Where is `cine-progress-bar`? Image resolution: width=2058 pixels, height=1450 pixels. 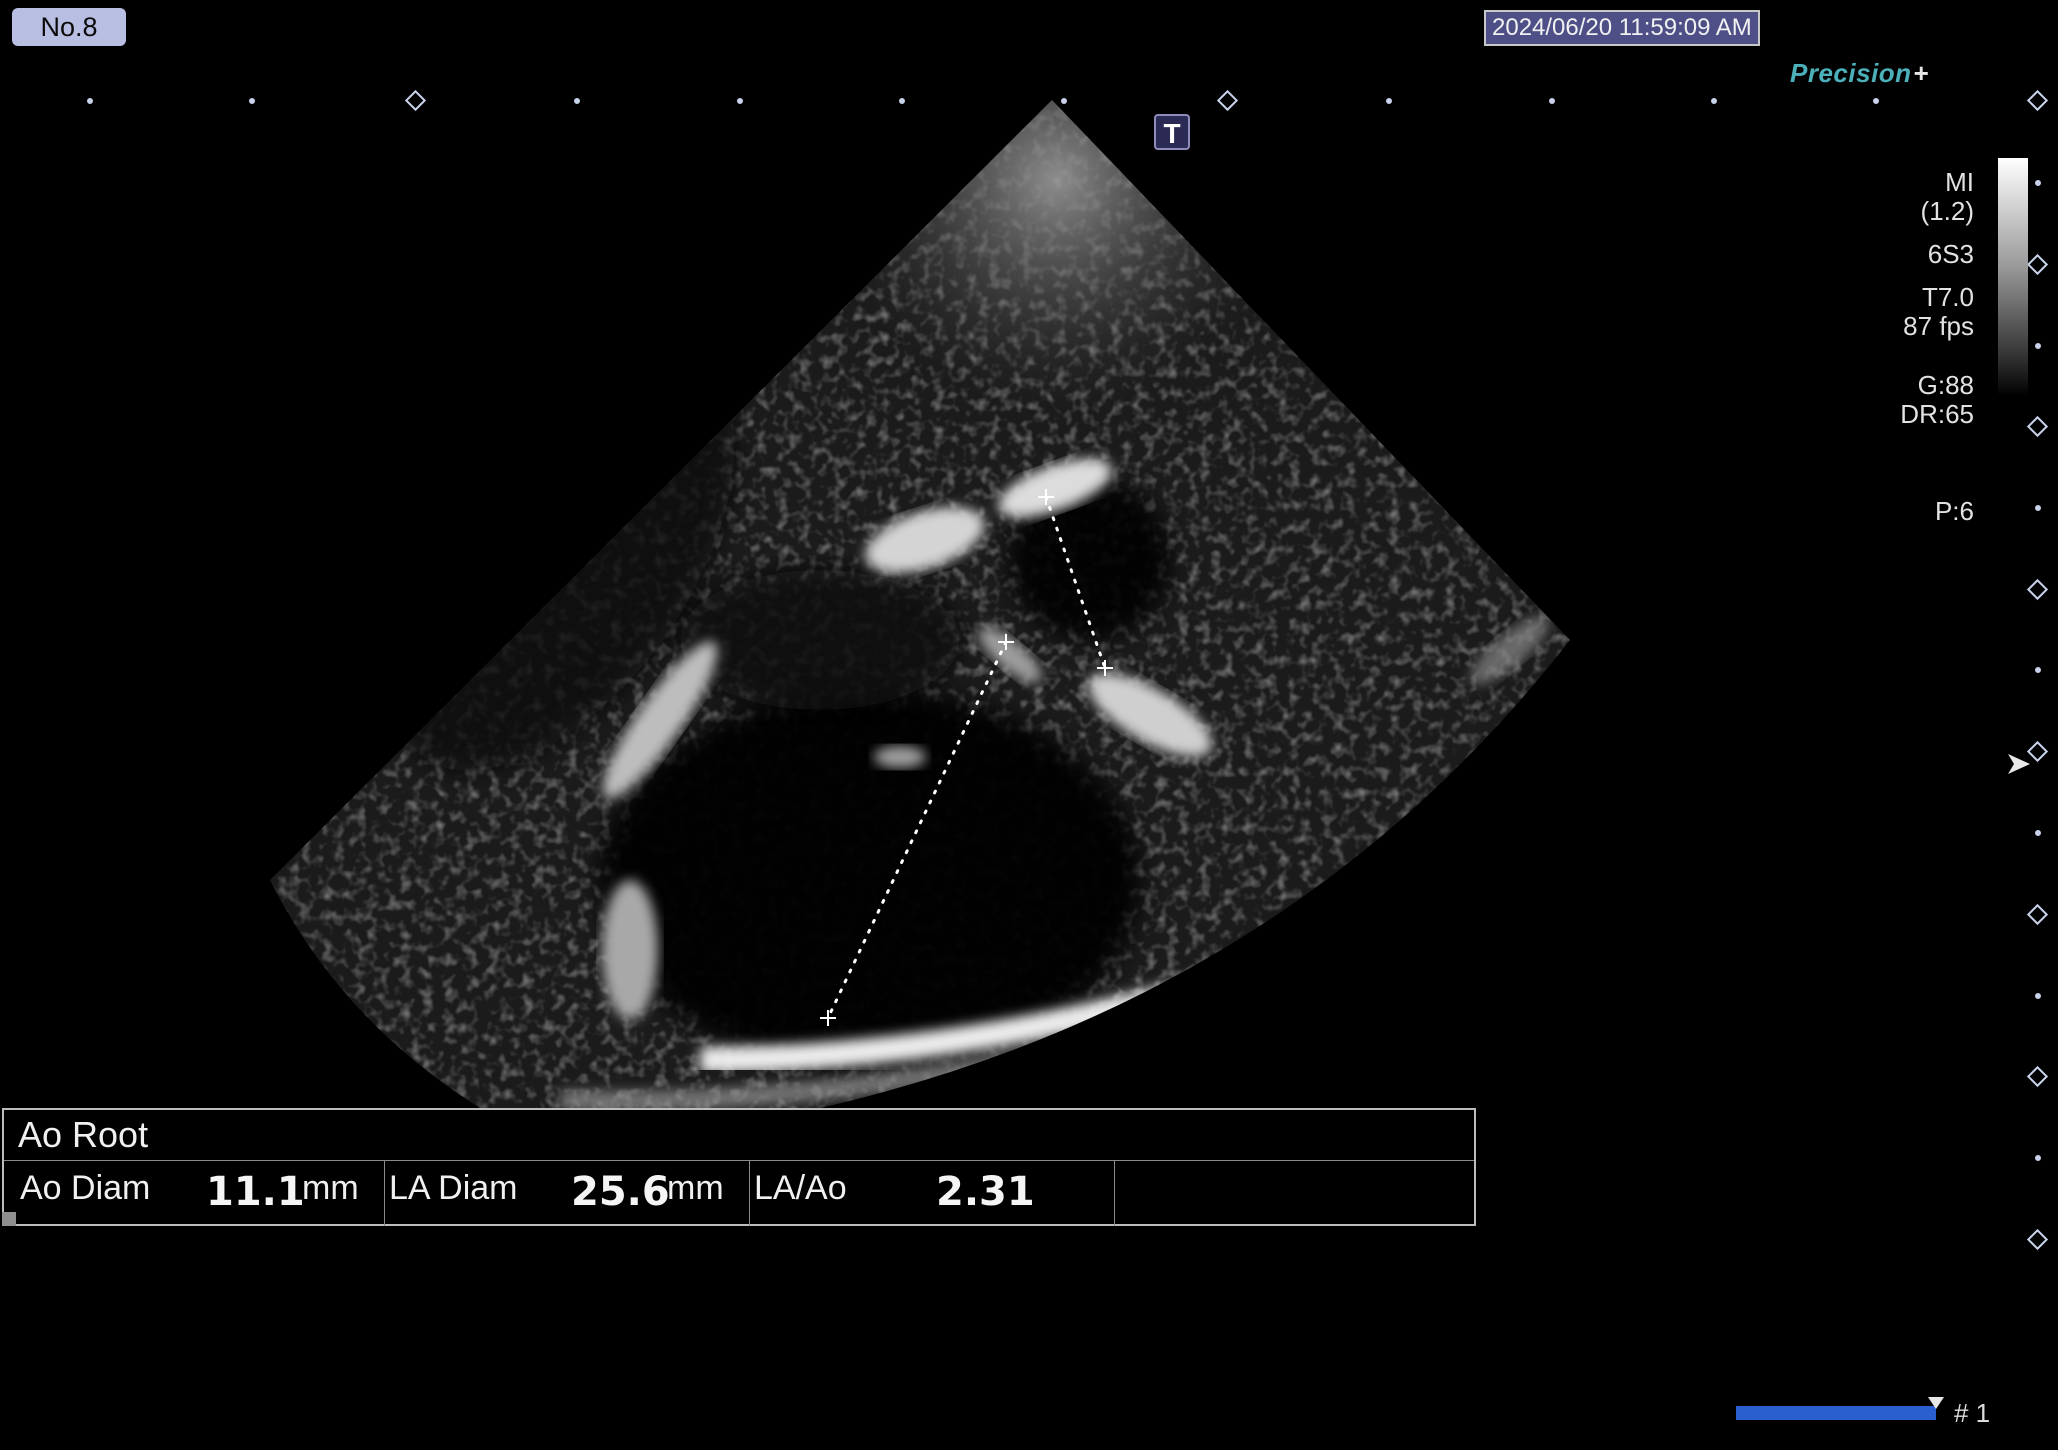
cine-progress-bar is located at coordinates (1836, 1413).